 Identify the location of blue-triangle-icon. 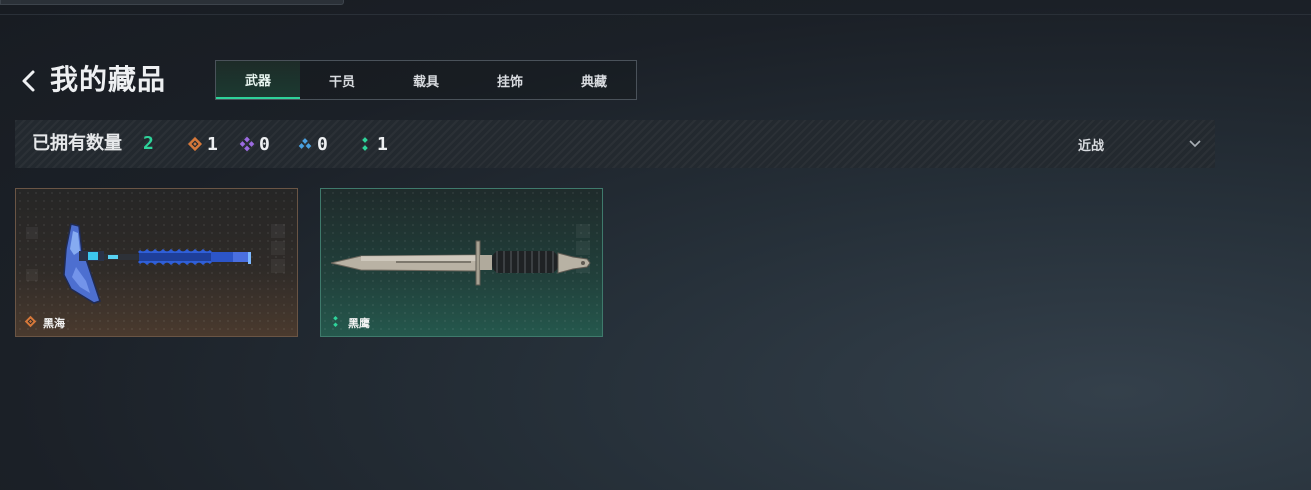
(305, 143).